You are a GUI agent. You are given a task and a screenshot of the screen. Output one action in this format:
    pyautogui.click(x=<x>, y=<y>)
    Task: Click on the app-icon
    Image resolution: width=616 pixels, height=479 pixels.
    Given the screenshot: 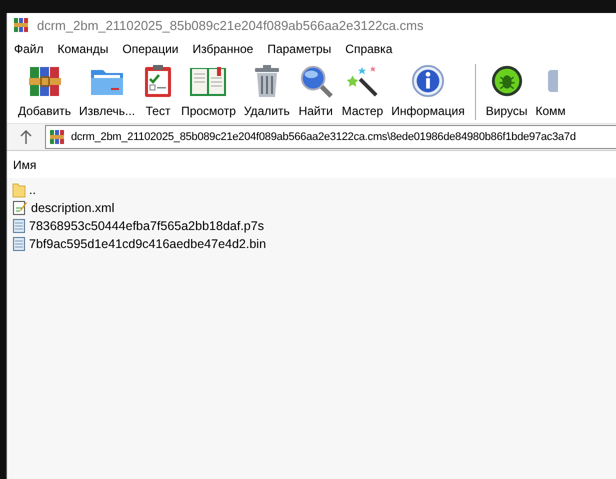 What is the action you would take?
    pyautogui.click(x=21, y=25)
    